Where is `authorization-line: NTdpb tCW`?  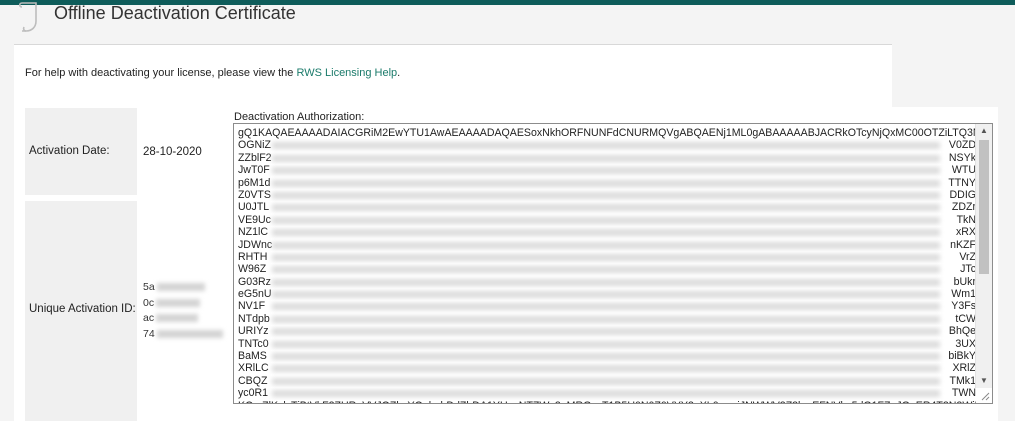
authorization-line: NTdpb tCW is located at coordinates (607, 318).